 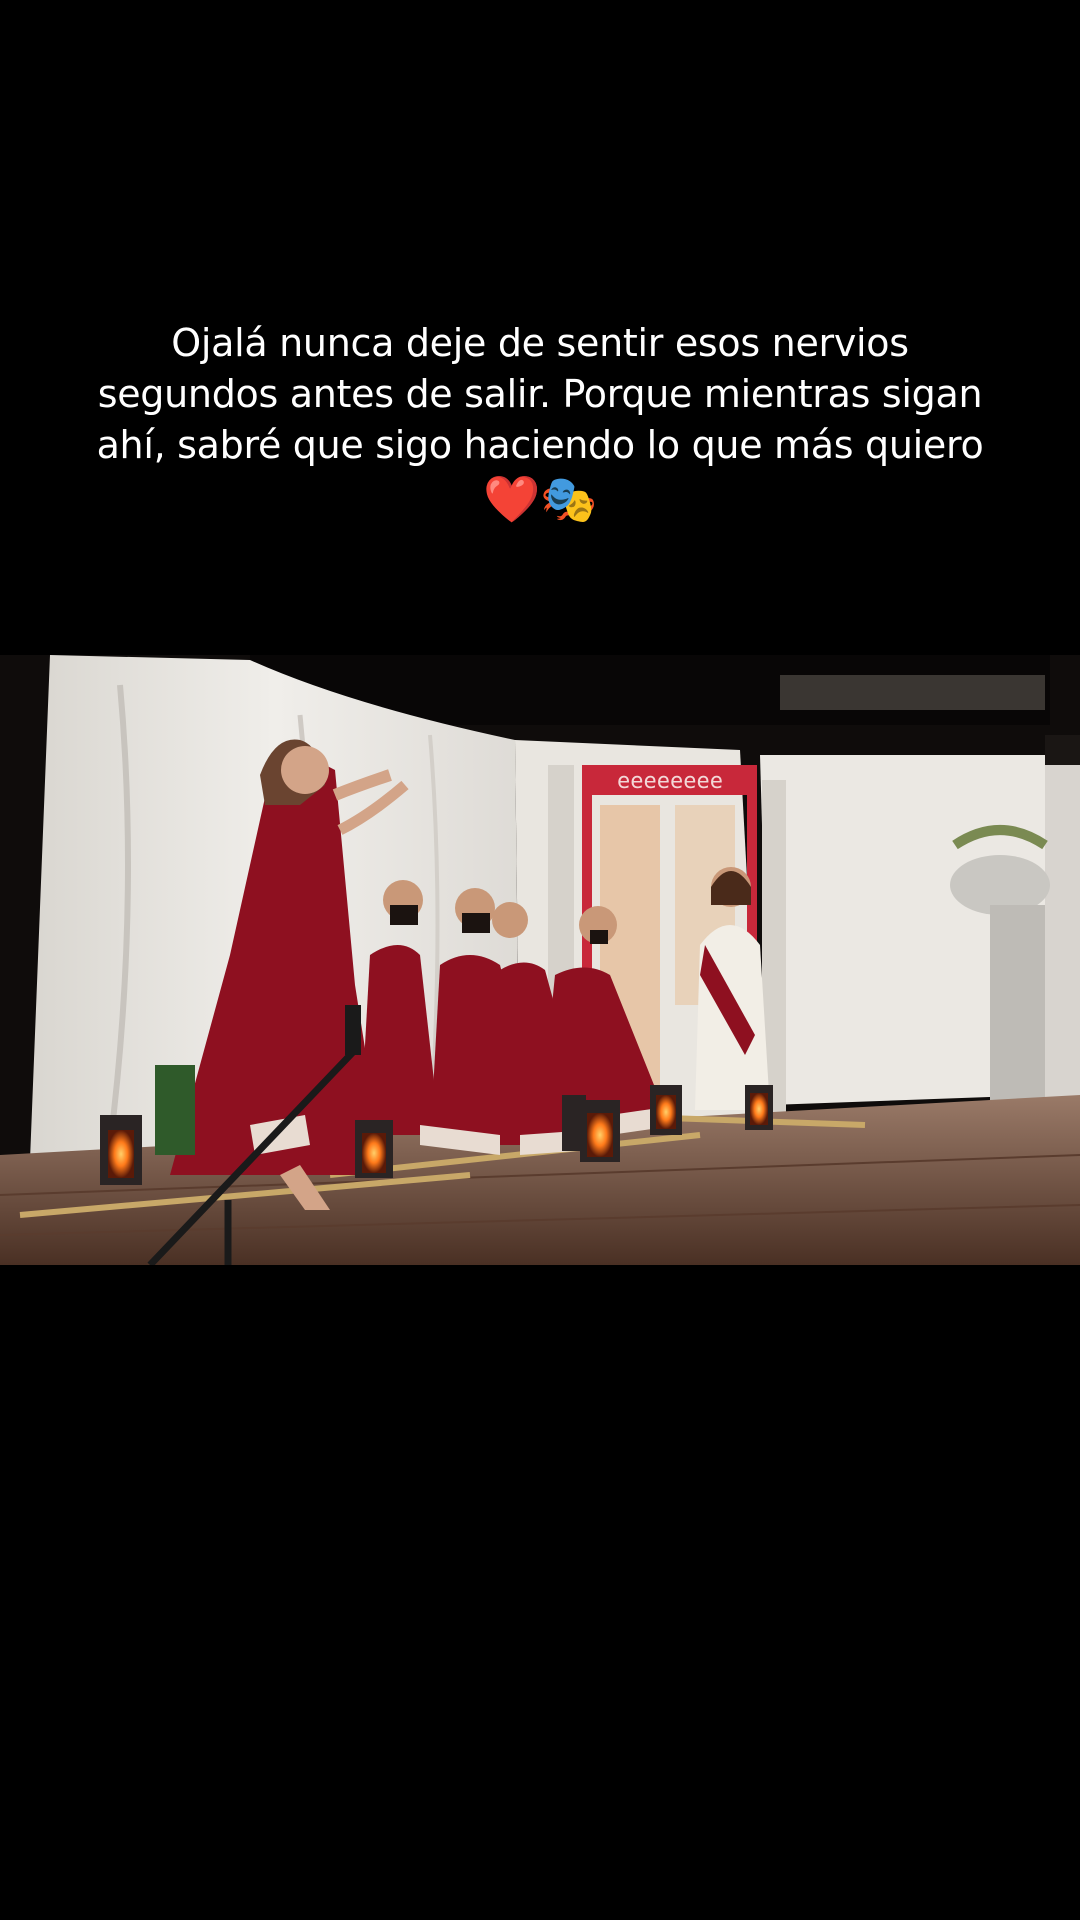 What do you see at coordinates (540, 499) in the screenshot?
I see `caption-emojis: ❤️🎭` at bounding box center [540, 499].